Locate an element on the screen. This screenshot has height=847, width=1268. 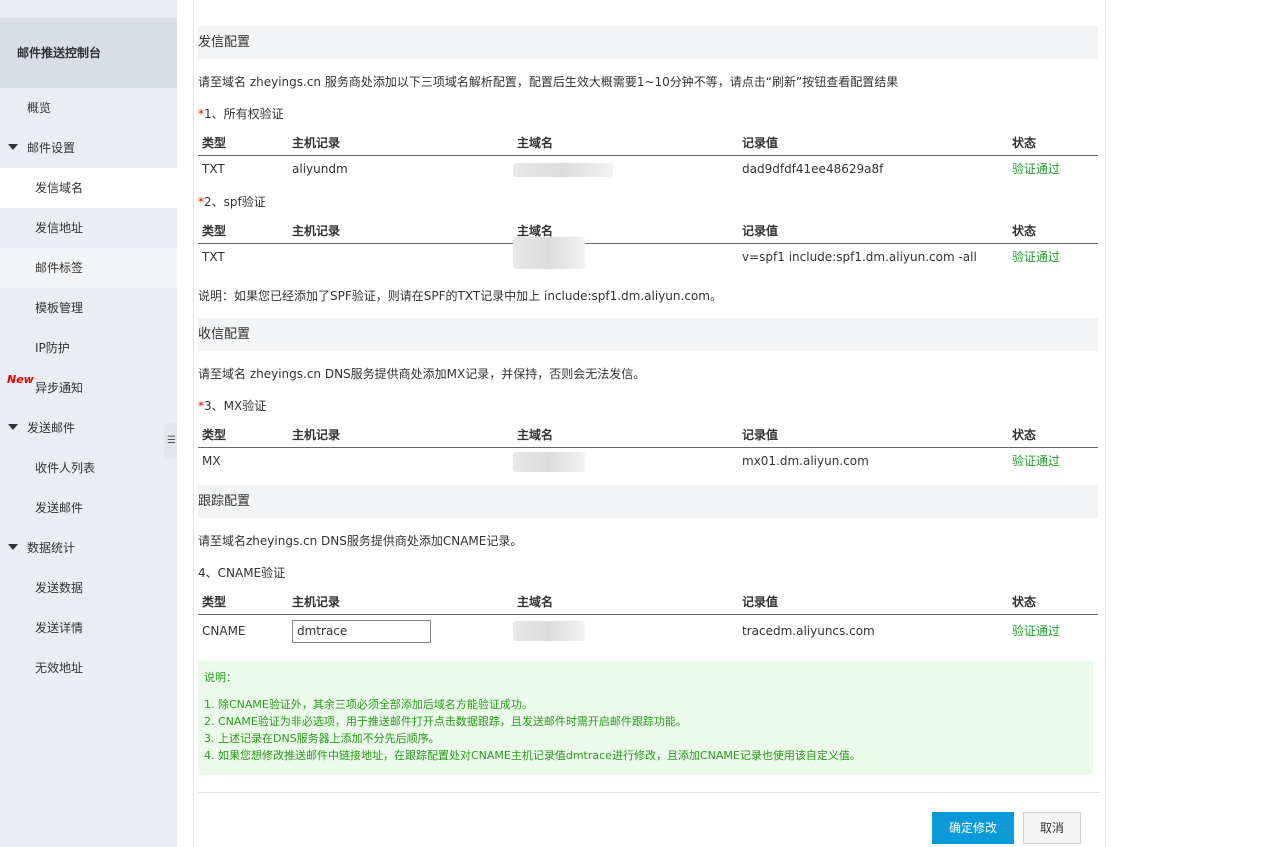
divider is located at coordinates (649, 792).